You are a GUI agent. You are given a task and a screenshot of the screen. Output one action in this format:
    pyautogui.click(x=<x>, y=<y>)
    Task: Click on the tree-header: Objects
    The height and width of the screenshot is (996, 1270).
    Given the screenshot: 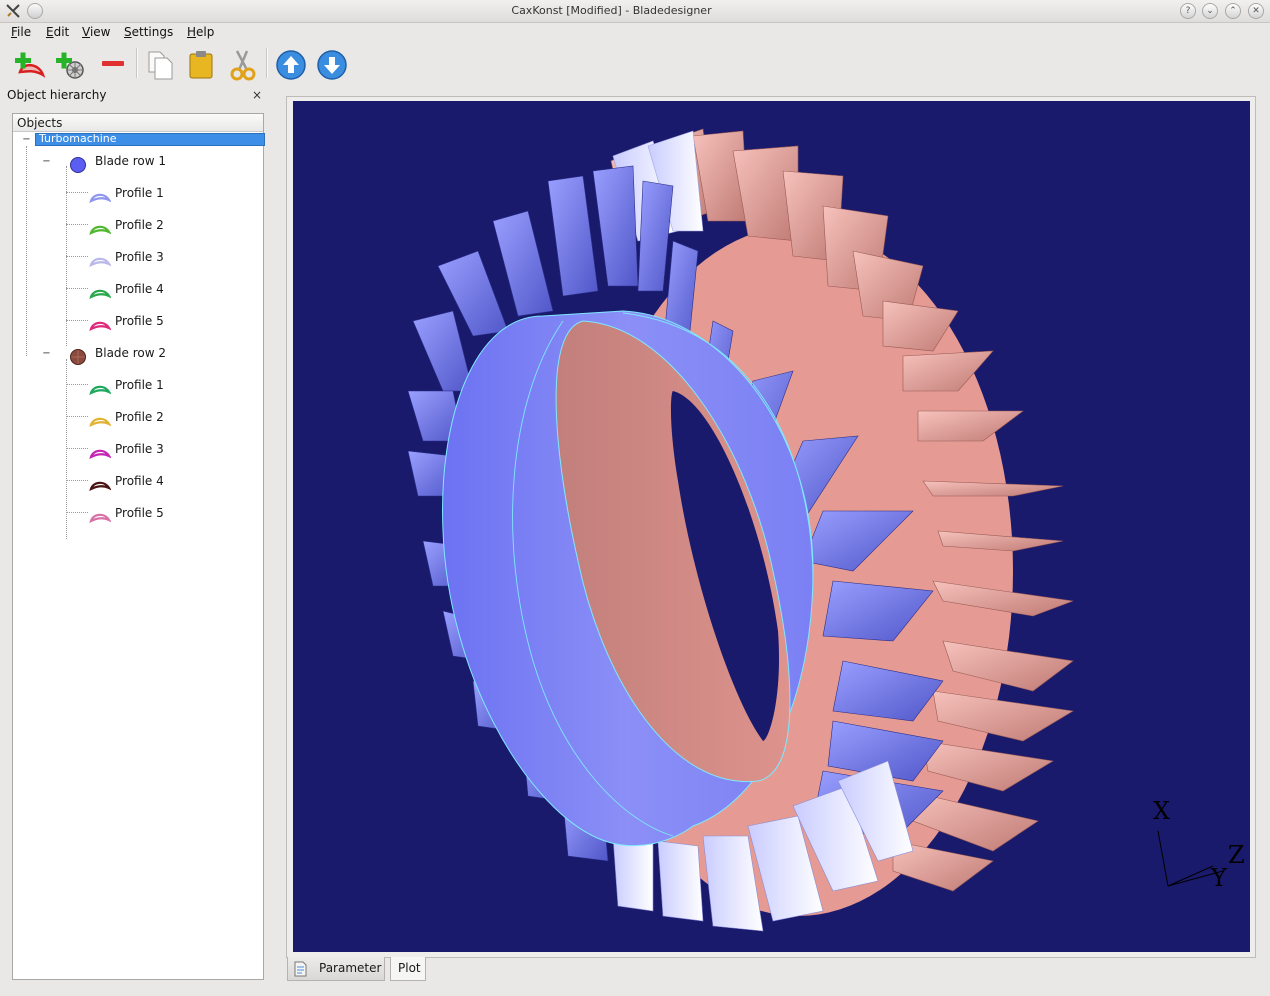 What is the action you would take?
    pyautogui.click(x=138, y=123)
    